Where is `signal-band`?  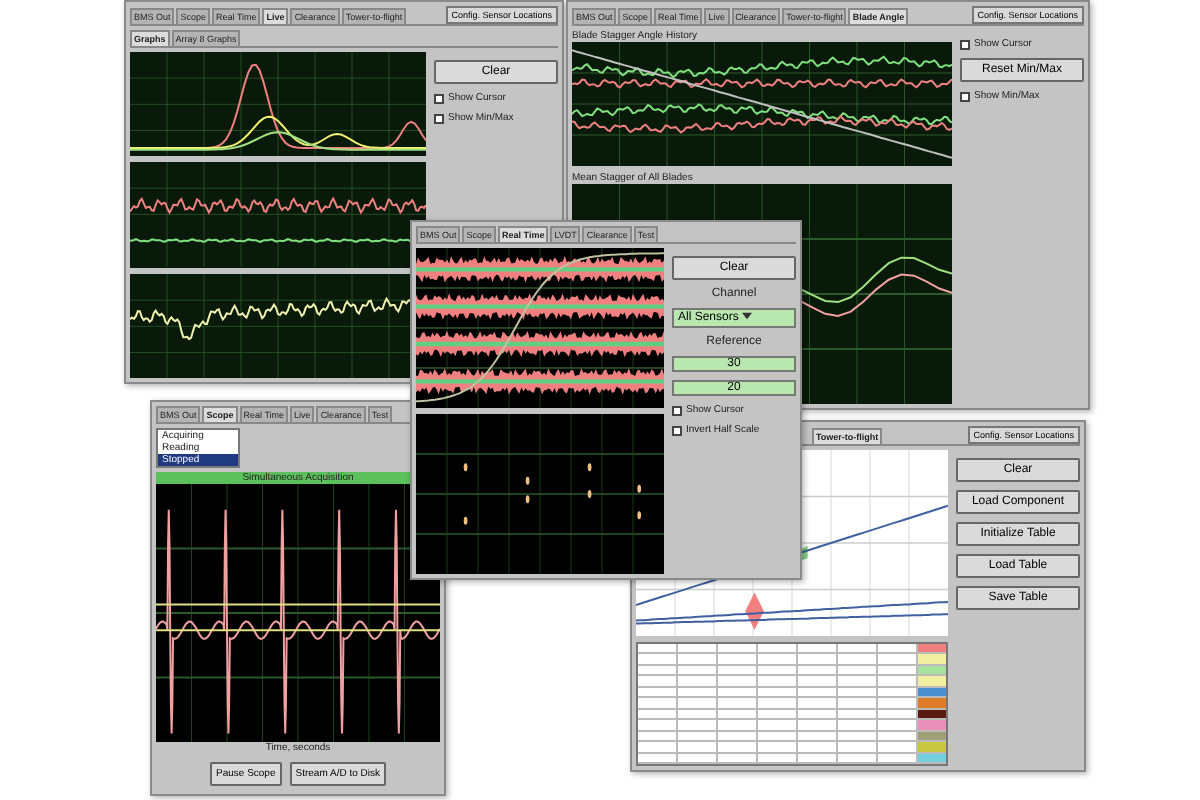
signal-band is located at coordinates (754, 611).